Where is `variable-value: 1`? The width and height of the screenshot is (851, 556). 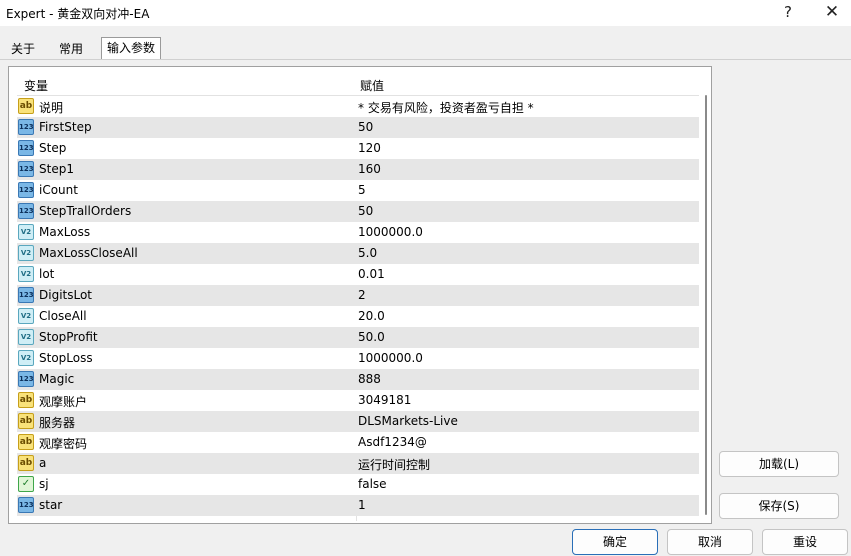 variable-value: 1 is located at coordinates (362, 505).